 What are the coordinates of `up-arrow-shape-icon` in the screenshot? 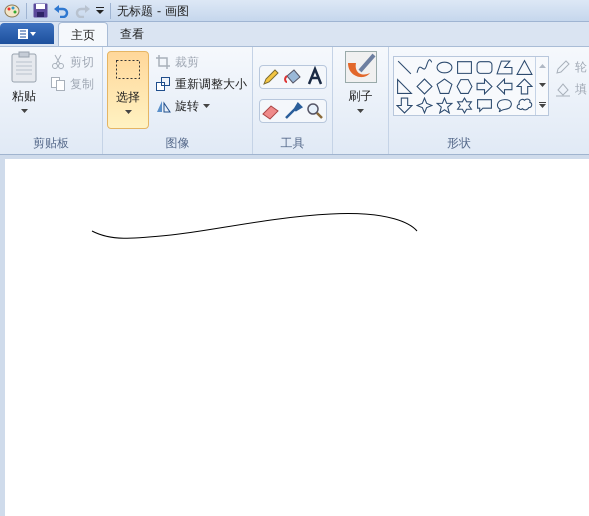 It's located at (524, 86).